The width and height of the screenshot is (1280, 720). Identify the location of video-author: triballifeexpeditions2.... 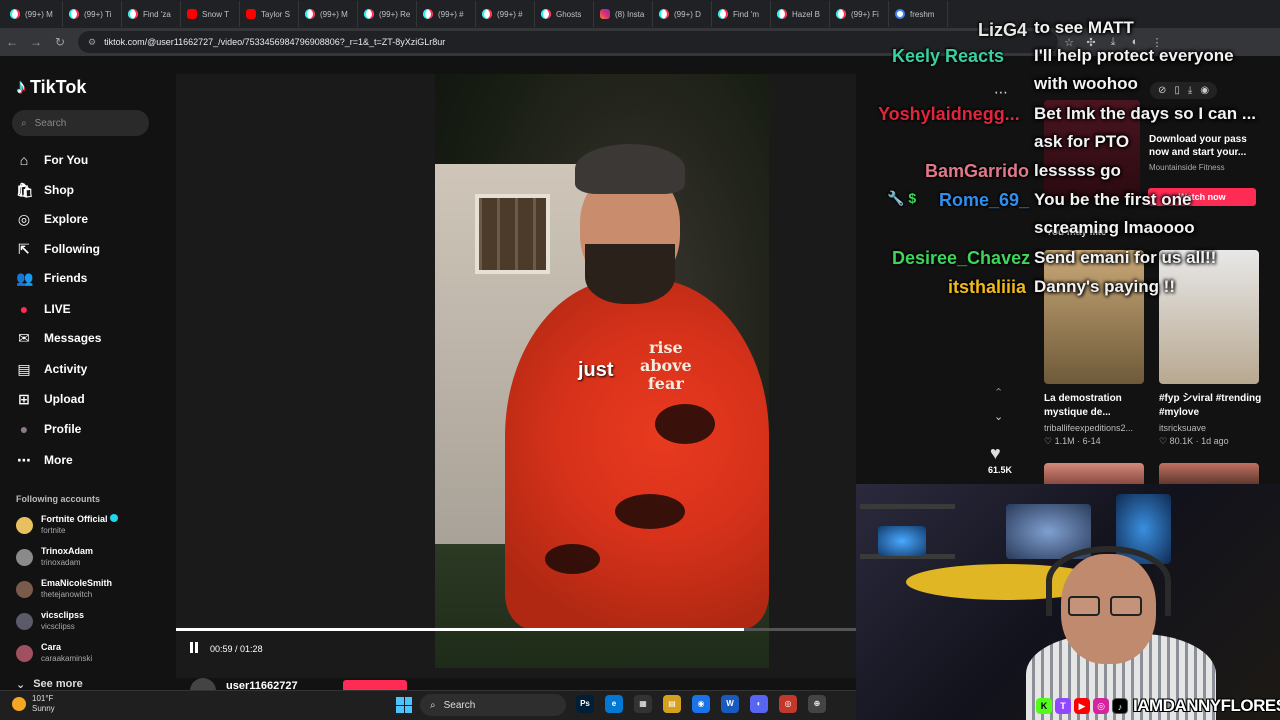
(1088, 428).